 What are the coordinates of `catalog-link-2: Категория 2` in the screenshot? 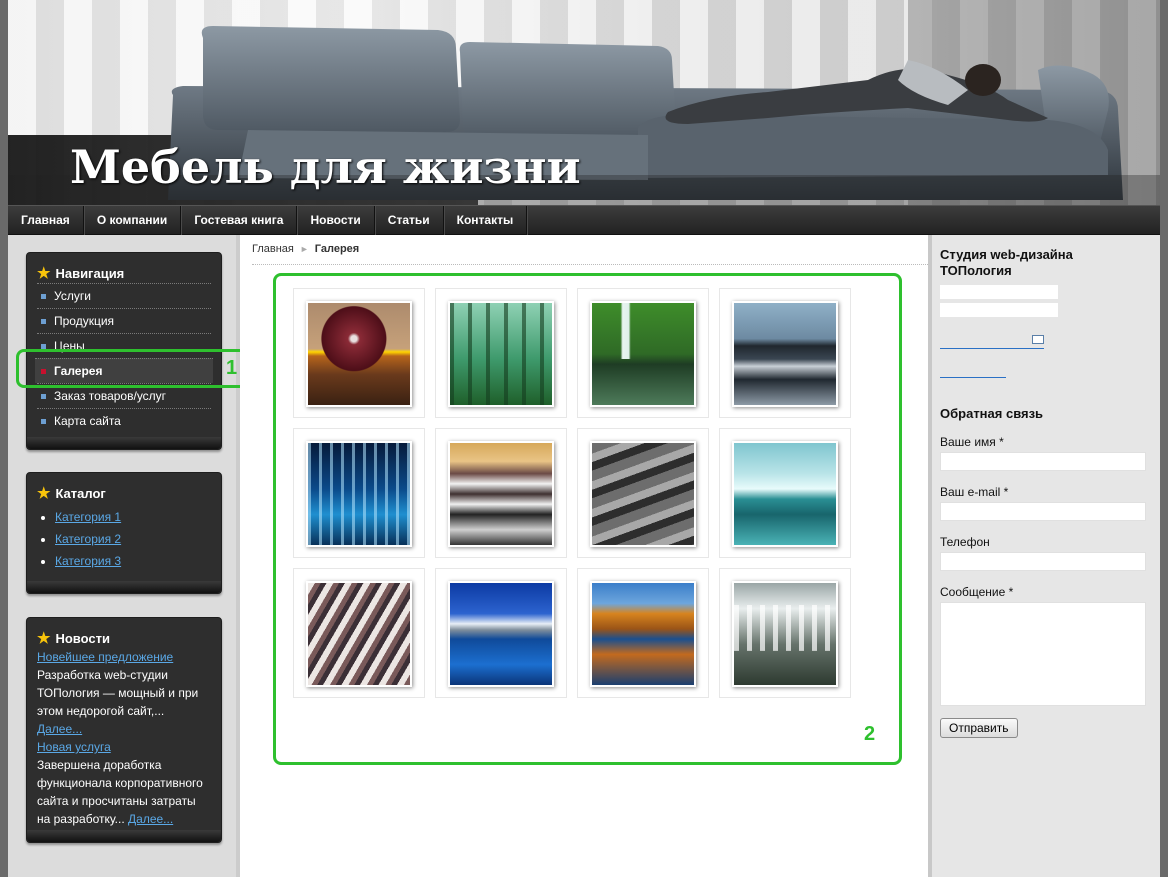 It's located at (88, 539).